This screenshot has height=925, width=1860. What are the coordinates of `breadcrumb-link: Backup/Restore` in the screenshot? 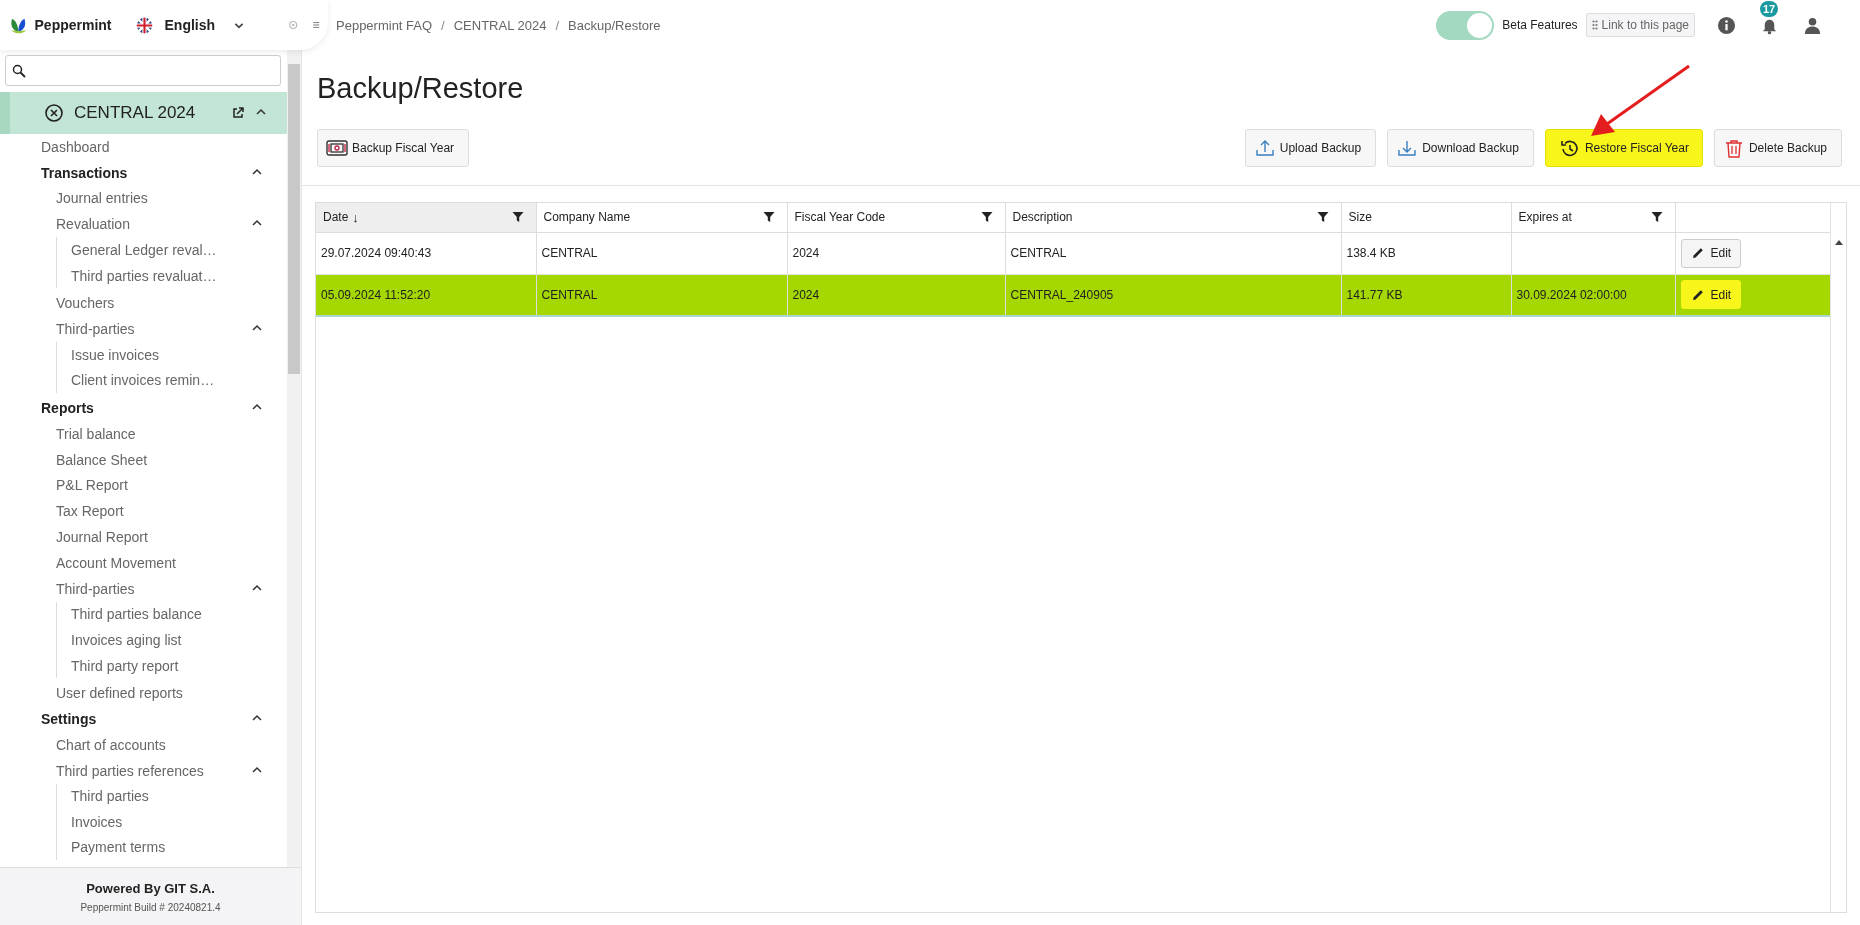 It's located at (614, 25).